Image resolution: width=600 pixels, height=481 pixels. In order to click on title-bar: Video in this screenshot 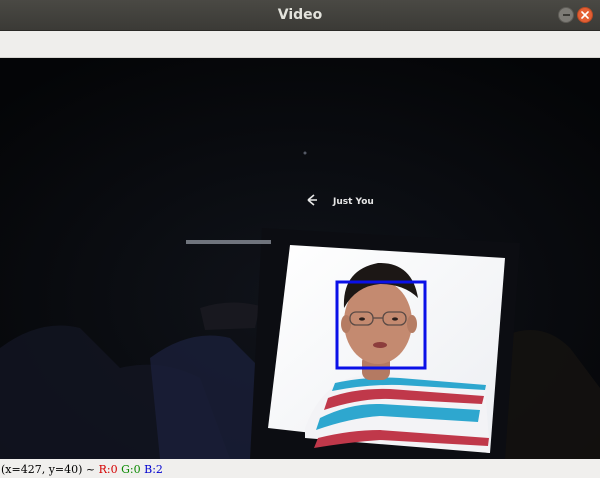, I will do `click(300, 15)`.